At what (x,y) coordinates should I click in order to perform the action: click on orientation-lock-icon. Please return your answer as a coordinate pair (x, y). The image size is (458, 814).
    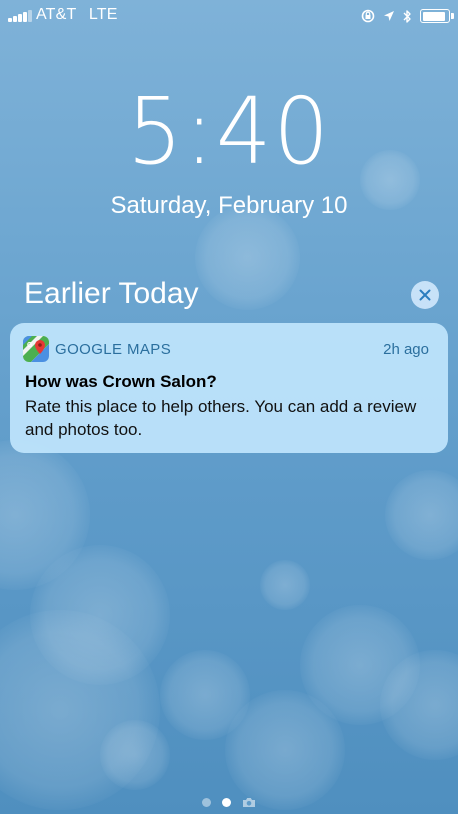
    Looking at the image, I should click on (368, 16).